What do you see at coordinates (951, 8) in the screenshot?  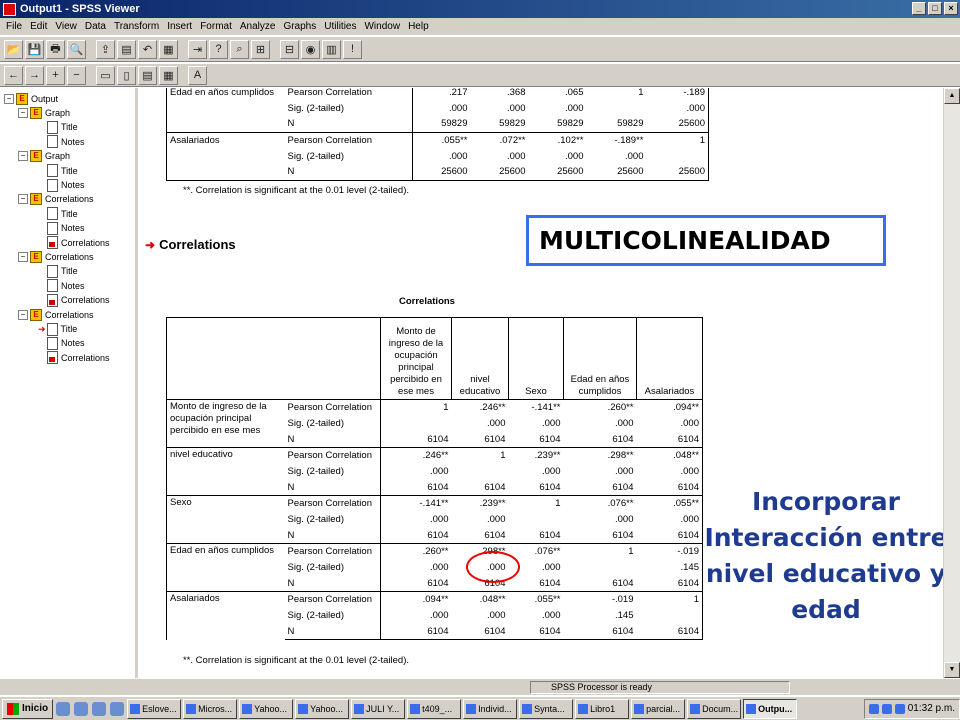 I see `close-button: ×` at bounding box center [951, 8].